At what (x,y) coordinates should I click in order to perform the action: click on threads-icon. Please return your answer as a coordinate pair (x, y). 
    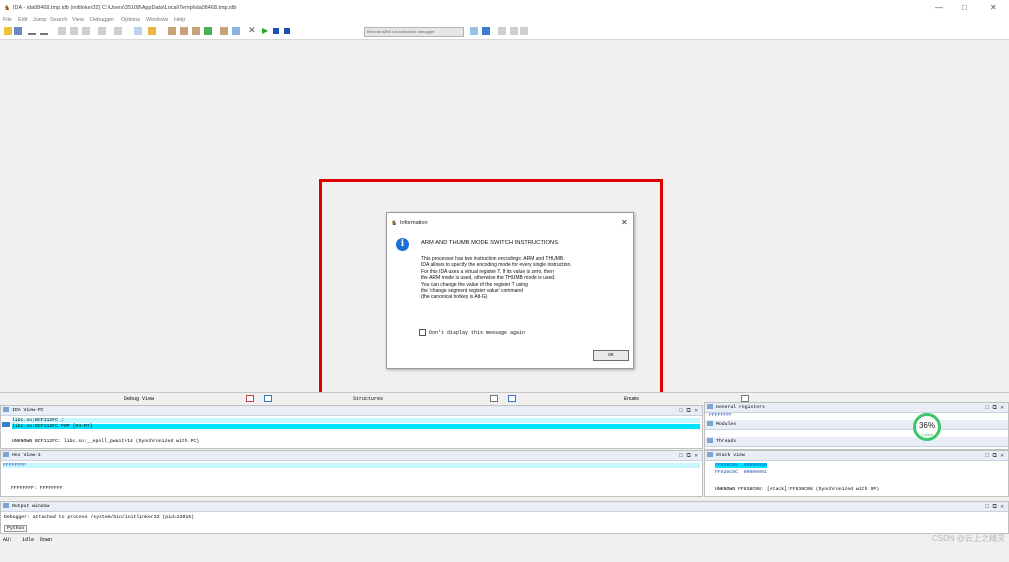
    Looking at the image, I should click on (710, 441).